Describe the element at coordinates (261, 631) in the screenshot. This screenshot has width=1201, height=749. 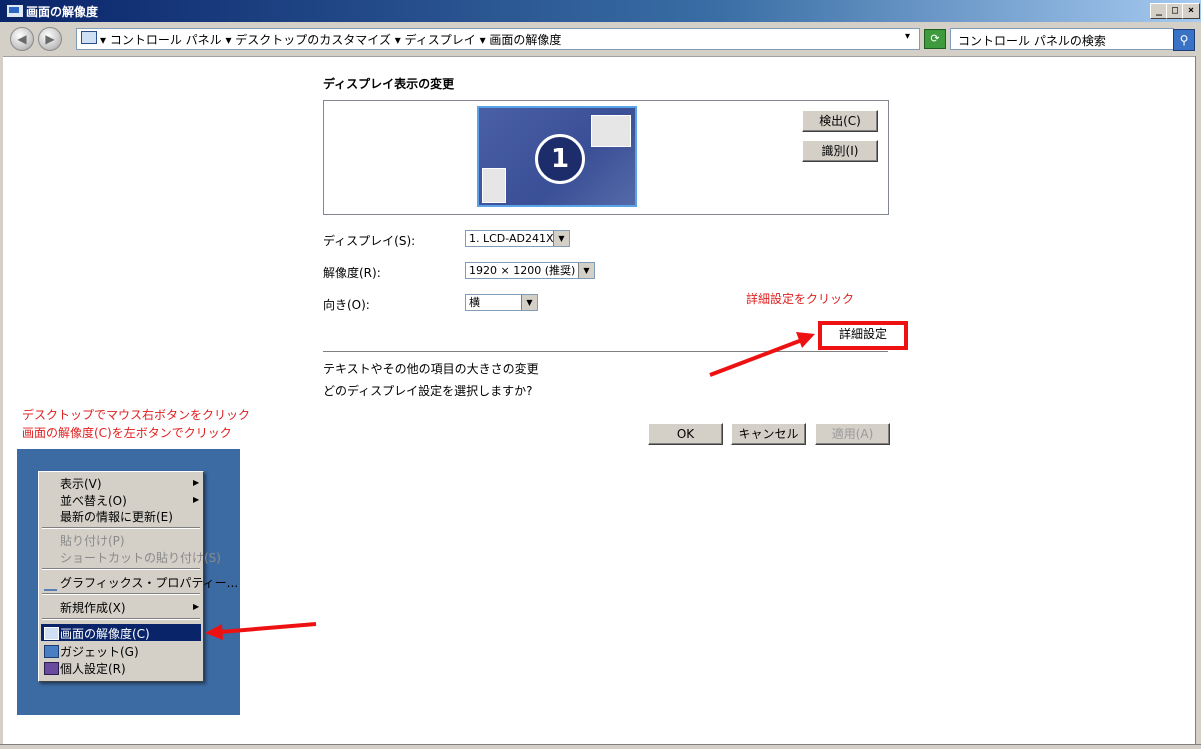
I see `arrow-to-screen-resolution` at that location.